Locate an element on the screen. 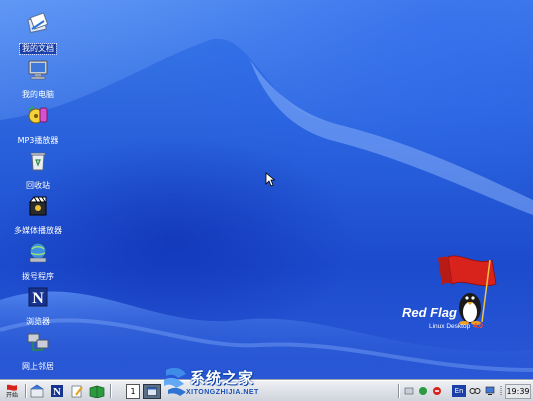 The width and height of the screenshot is (533, 401). desktop-icon-my-documents: 我的文档 is located at coordinates (38, 33).